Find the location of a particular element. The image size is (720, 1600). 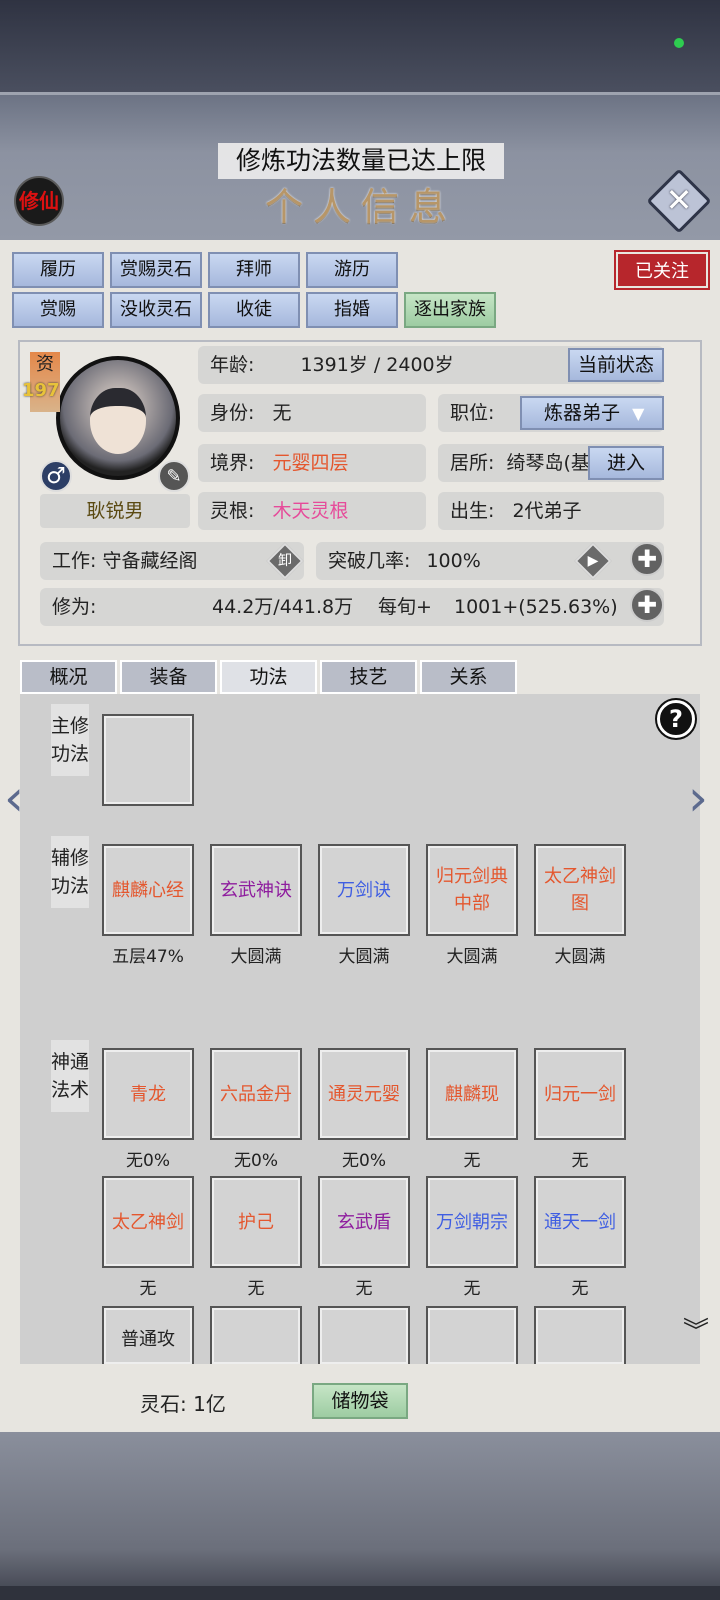

birth-value: 2代弟子 is located at coordinates (547, 511).